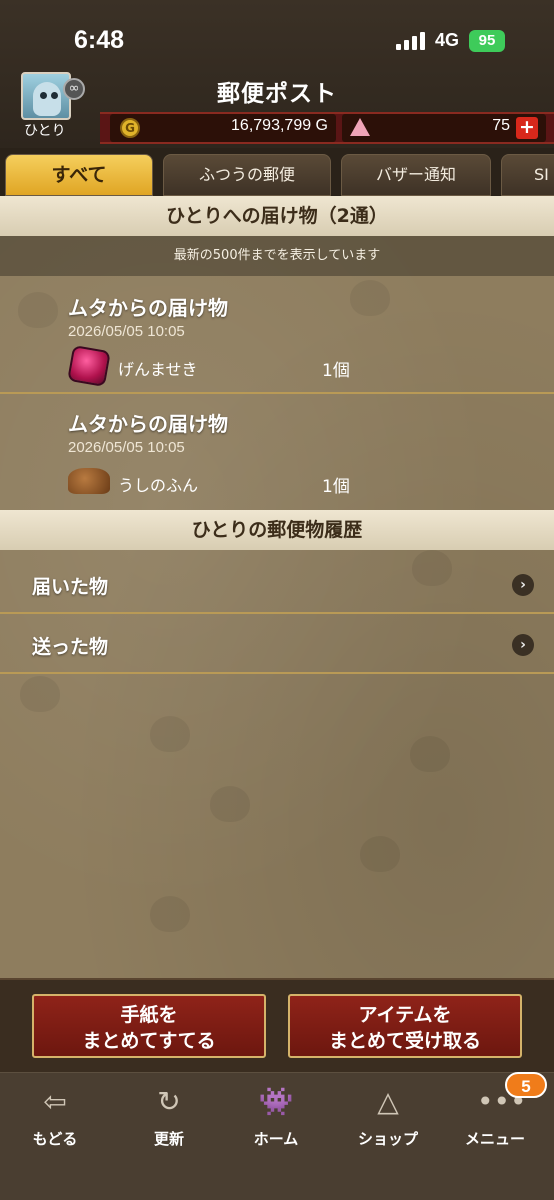 This screenshot has height=1200, width=554. I want to click on receive-all-items-button: アイテムを まとめて受け取る, so click(405, 1026).